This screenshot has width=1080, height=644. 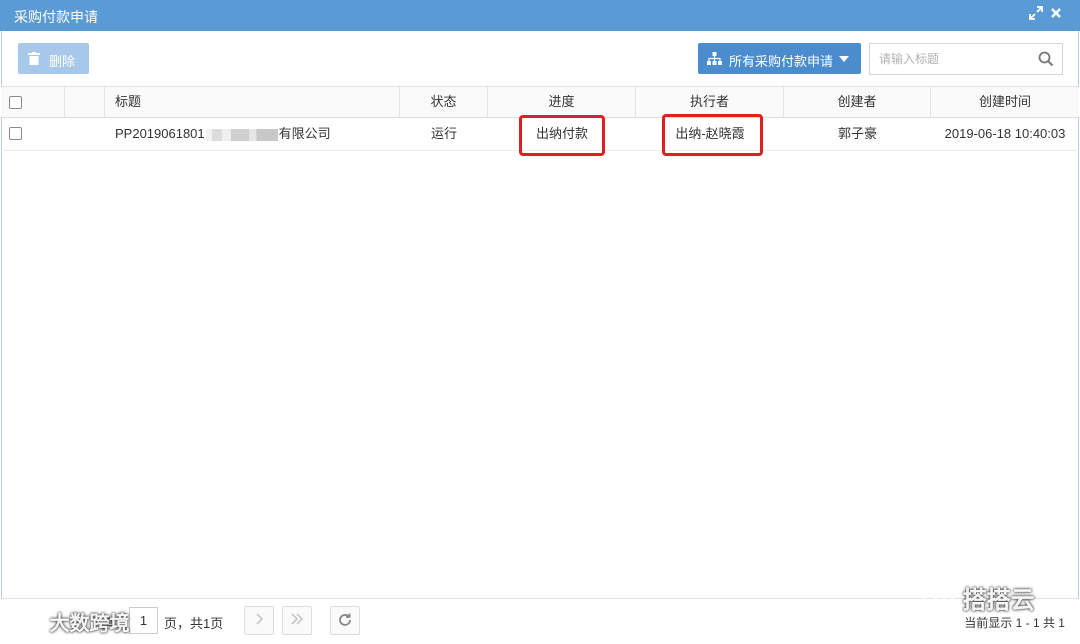 What do you see at coordinates (857, 133) in the screenshot?
I see `row-creator: 郭子豪` at bounding box center [857, 133].